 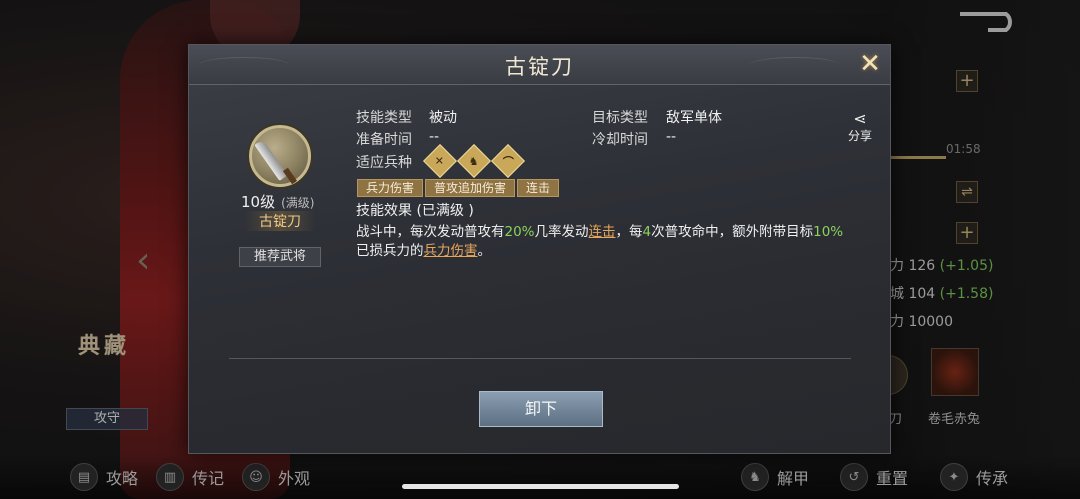 I want to click on close-icon: ✕, so click(x=870, y=65).